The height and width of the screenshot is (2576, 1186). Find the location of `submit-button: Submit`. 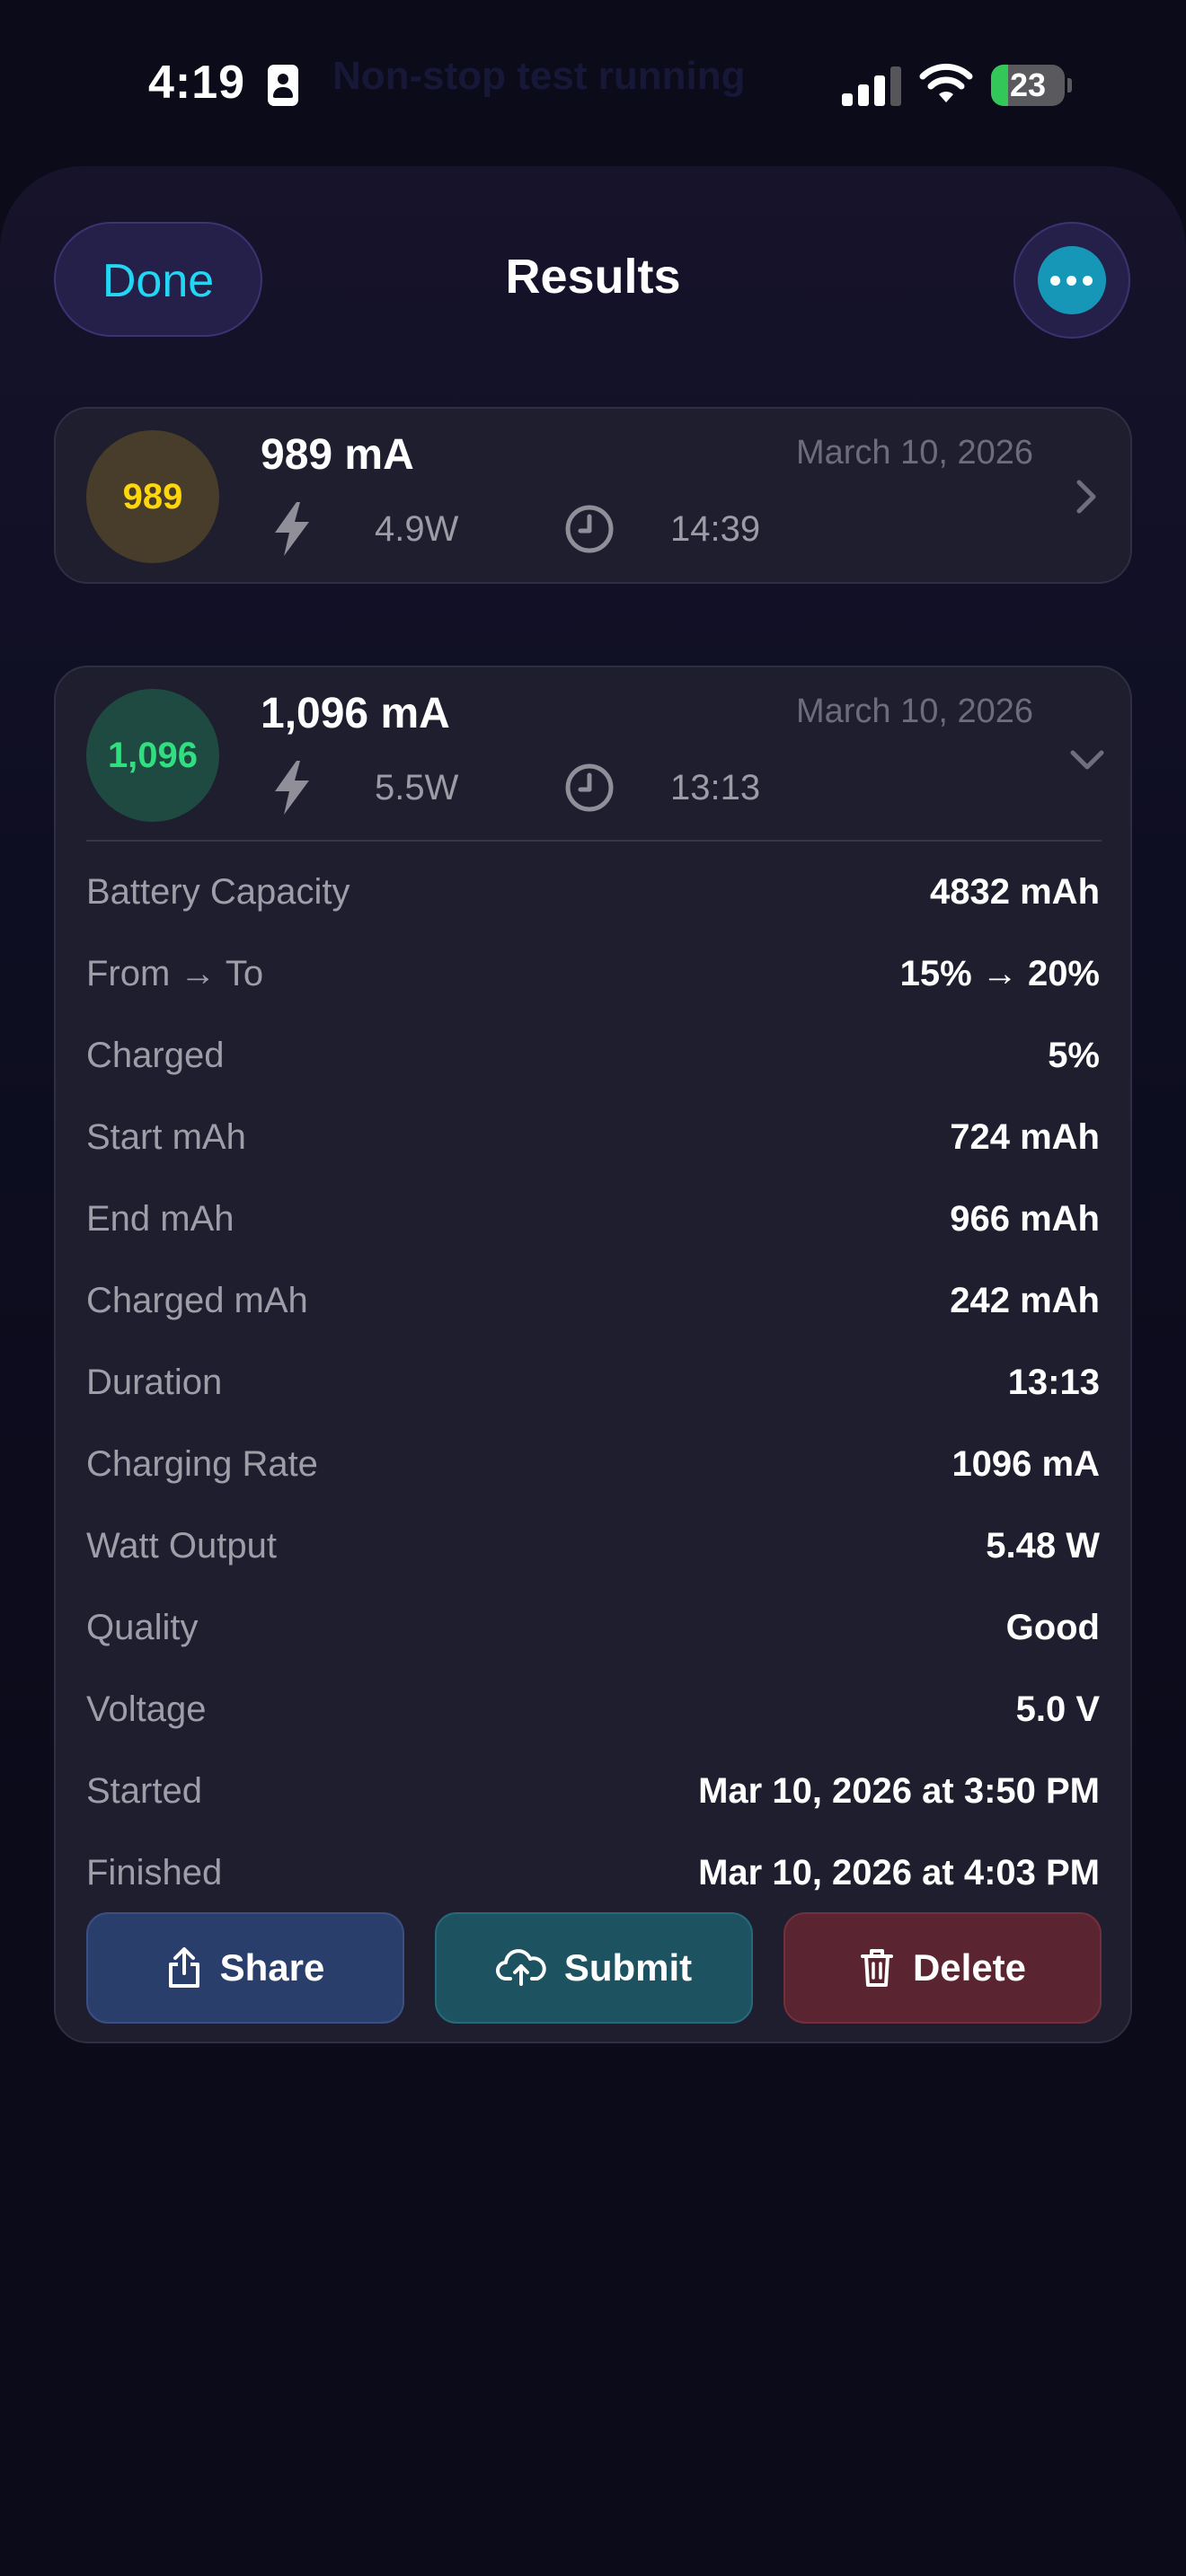

submit-button: Submit is located at coordinates (594, 1968).